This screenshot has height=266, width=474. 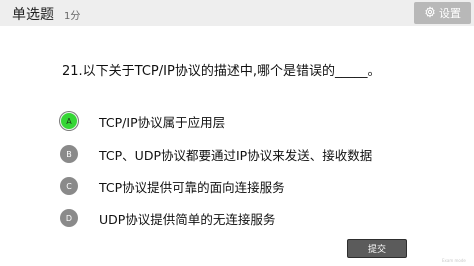 What do you see at coordinates (69, 121) in the screenshot?
I see `option-a-badge: A` at bounding box center [69, 121].